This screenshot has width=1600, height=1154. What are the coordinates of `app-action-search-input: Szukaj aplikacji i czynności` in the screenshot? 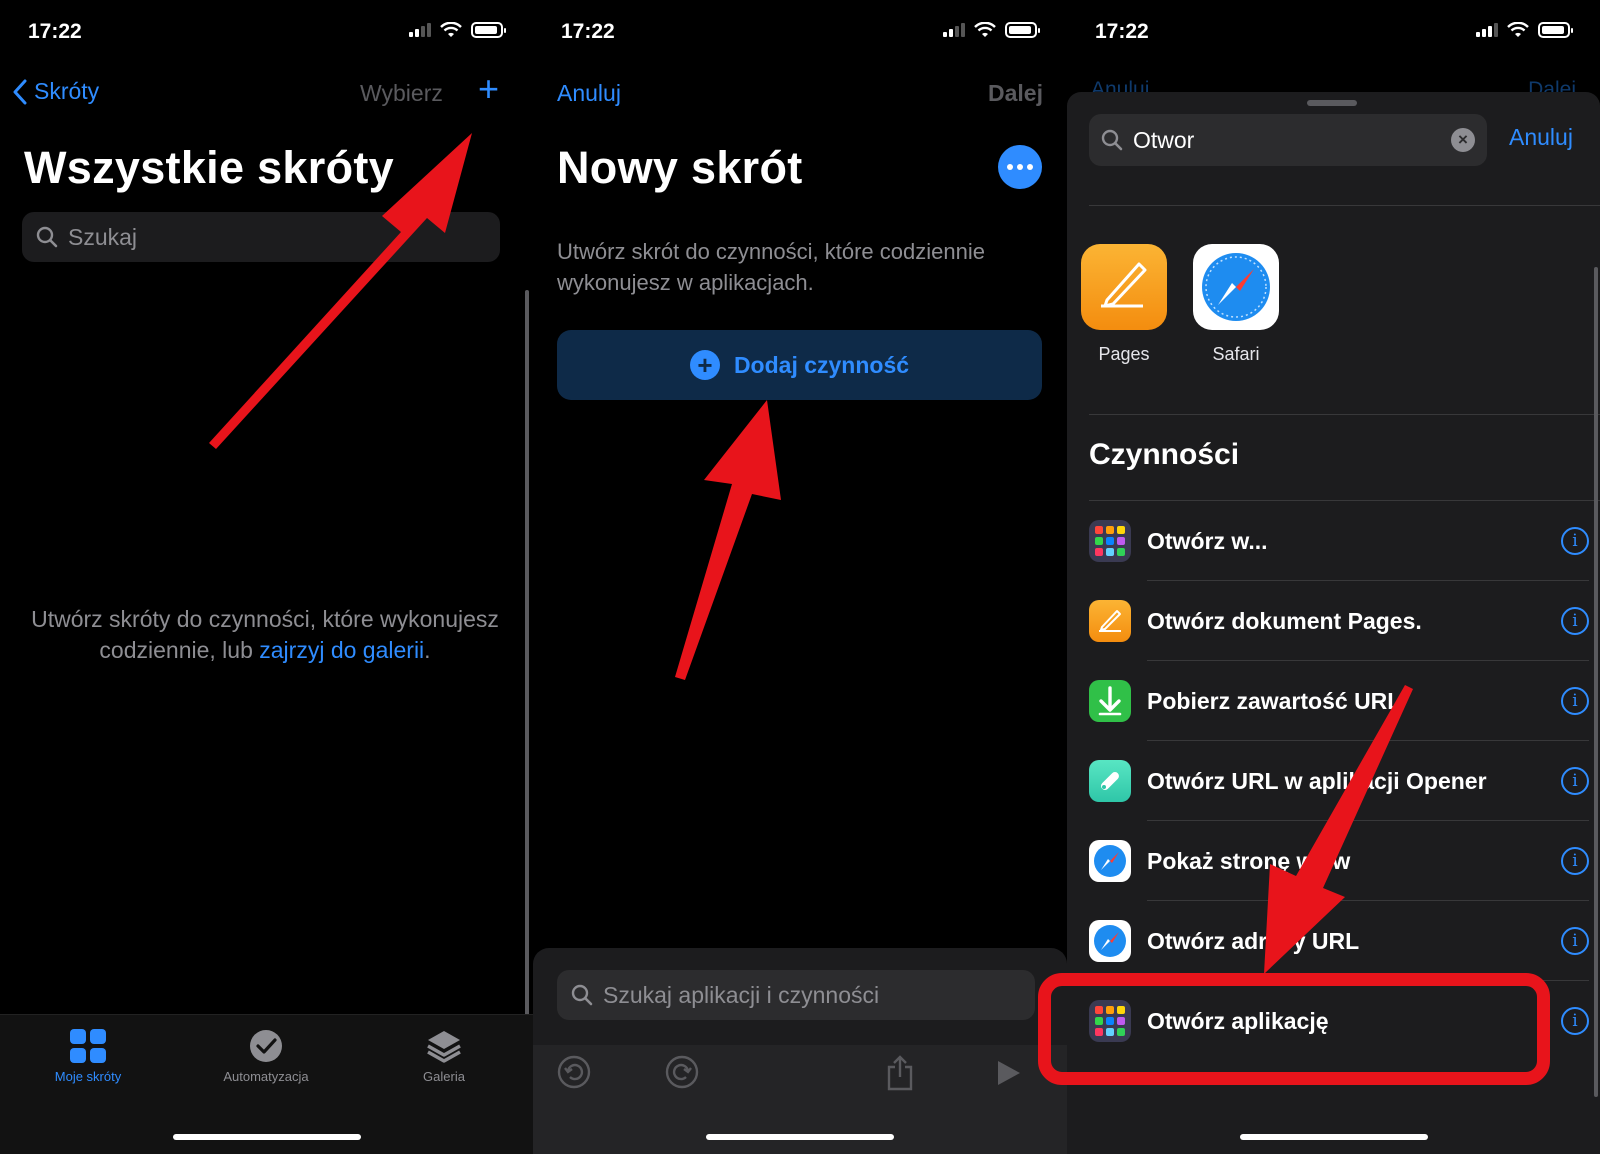 It's located at (796, 995).